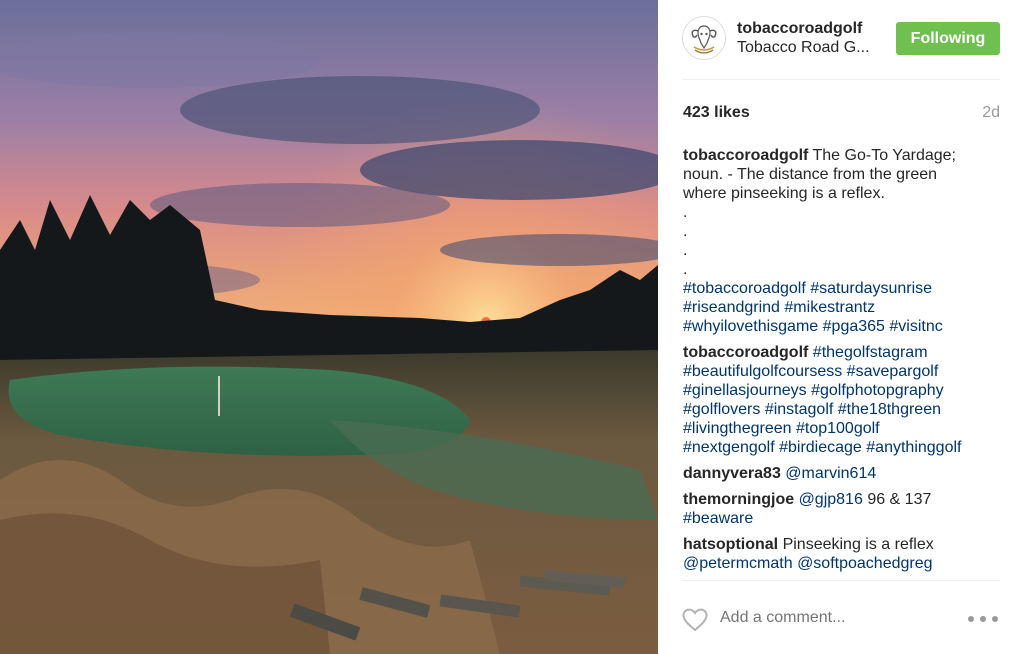 This screenshot has width=1010, height=654. I want to click on hashtag-link: #golfphotopgraphy, so click(877, 390).